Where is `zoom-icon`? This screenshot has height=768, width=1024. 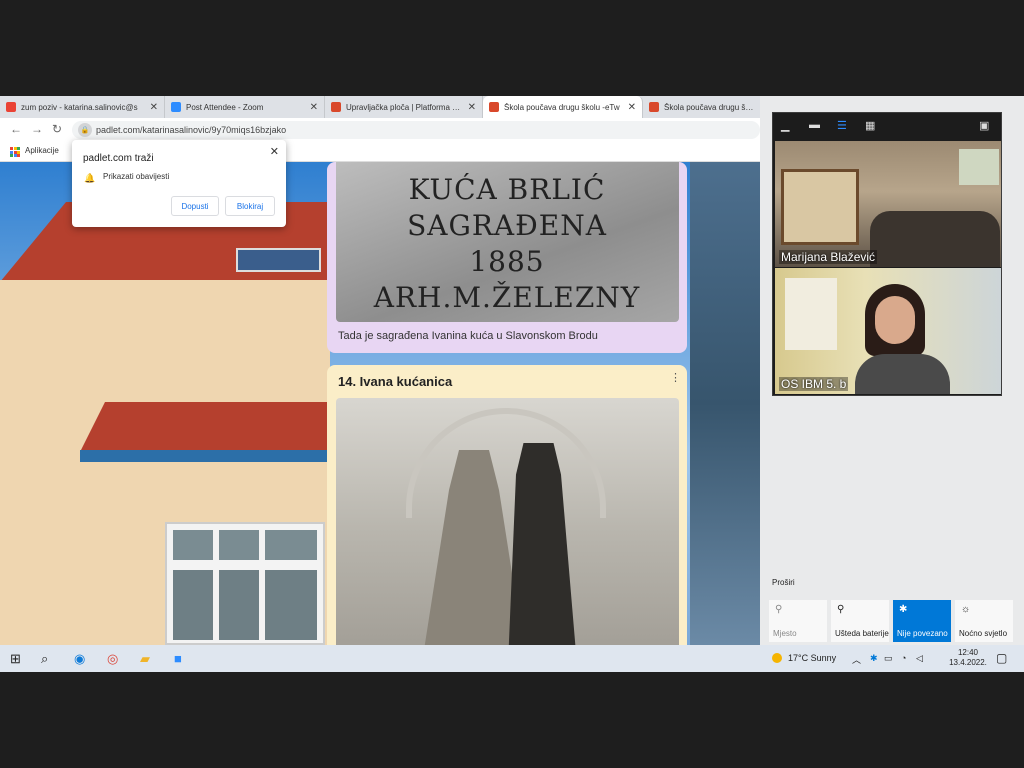 zoom-icon is located at coordinates (176, 107).